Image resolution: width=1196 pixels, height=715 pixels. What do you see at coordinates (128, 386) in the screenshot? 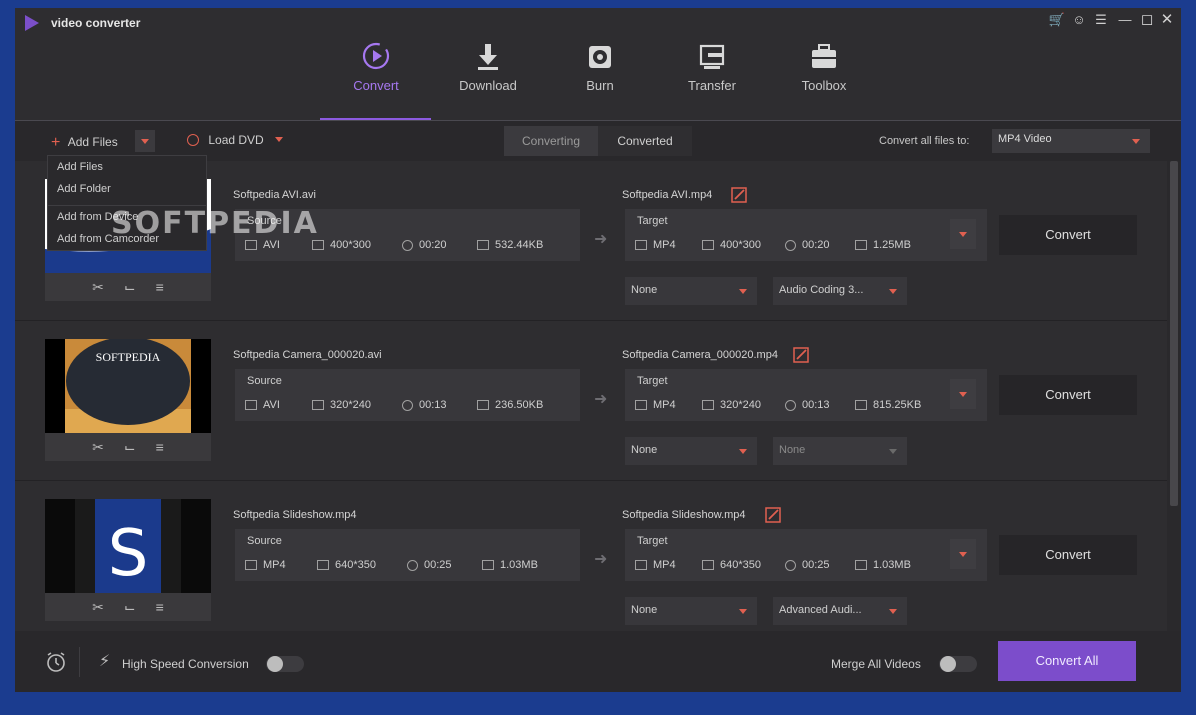
I see `video-thumbnail: SOFTPEDIA` at bounding box center [128, 386].